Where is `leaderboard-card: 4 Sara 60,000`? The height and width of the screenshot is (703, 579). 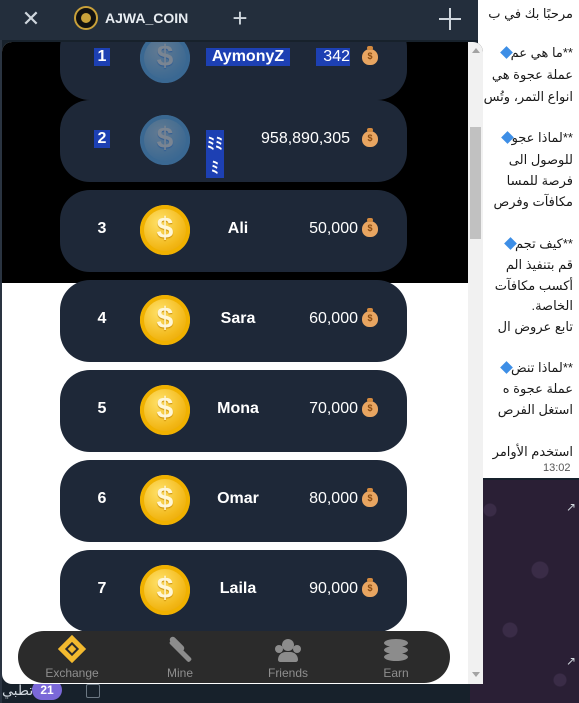
leaderboard-card: 4 Sara 60,000 is located at coordinates (233, 321).